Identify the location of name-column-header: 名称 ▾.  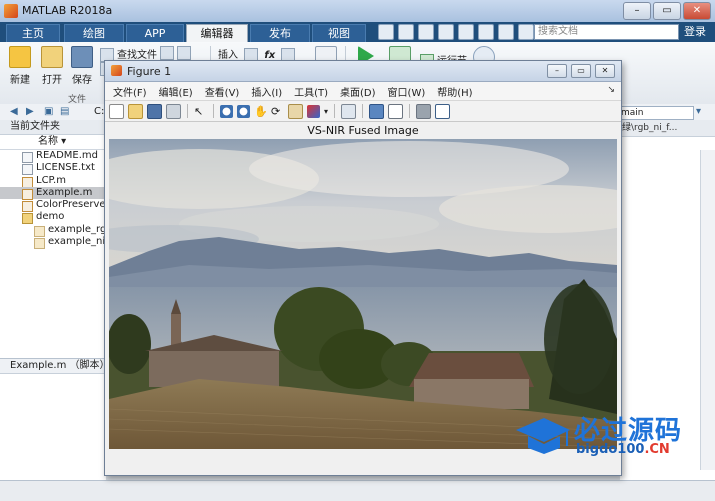
(53, 142).